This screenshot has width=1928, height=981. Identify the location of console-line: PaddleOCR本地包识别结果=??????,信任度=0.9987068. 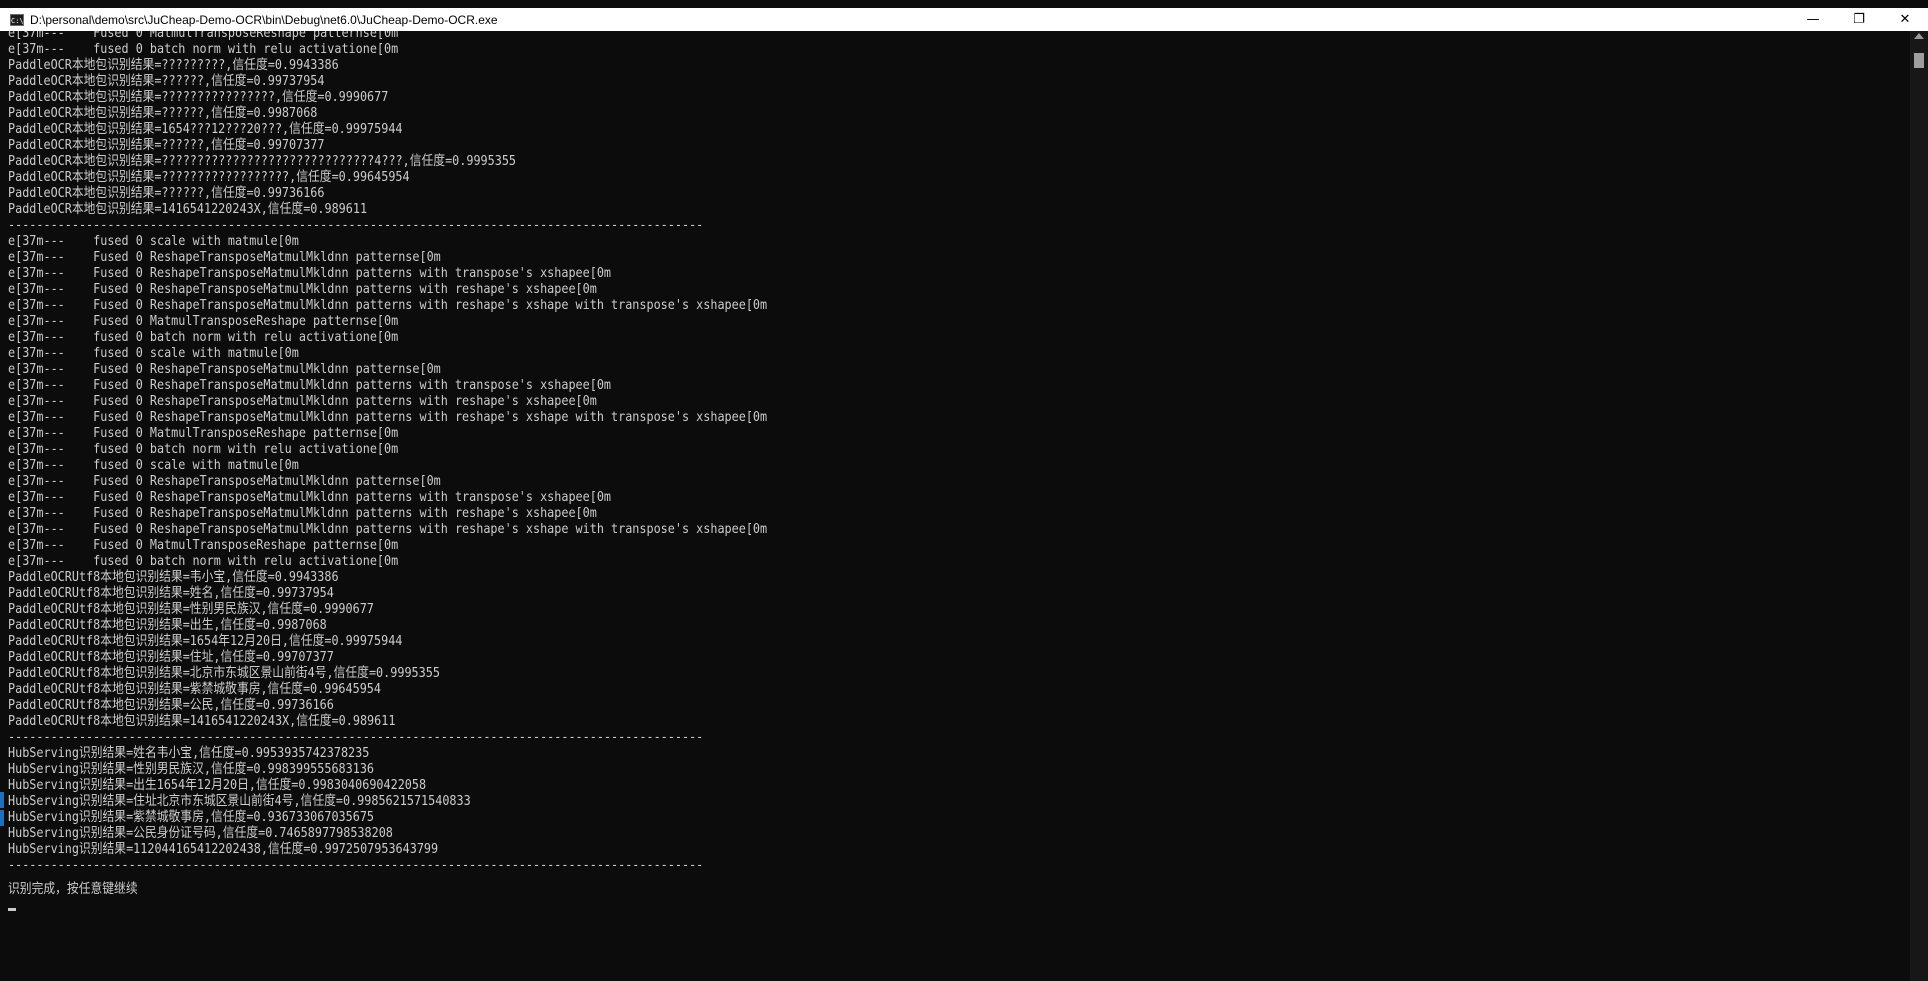
(163, 113).